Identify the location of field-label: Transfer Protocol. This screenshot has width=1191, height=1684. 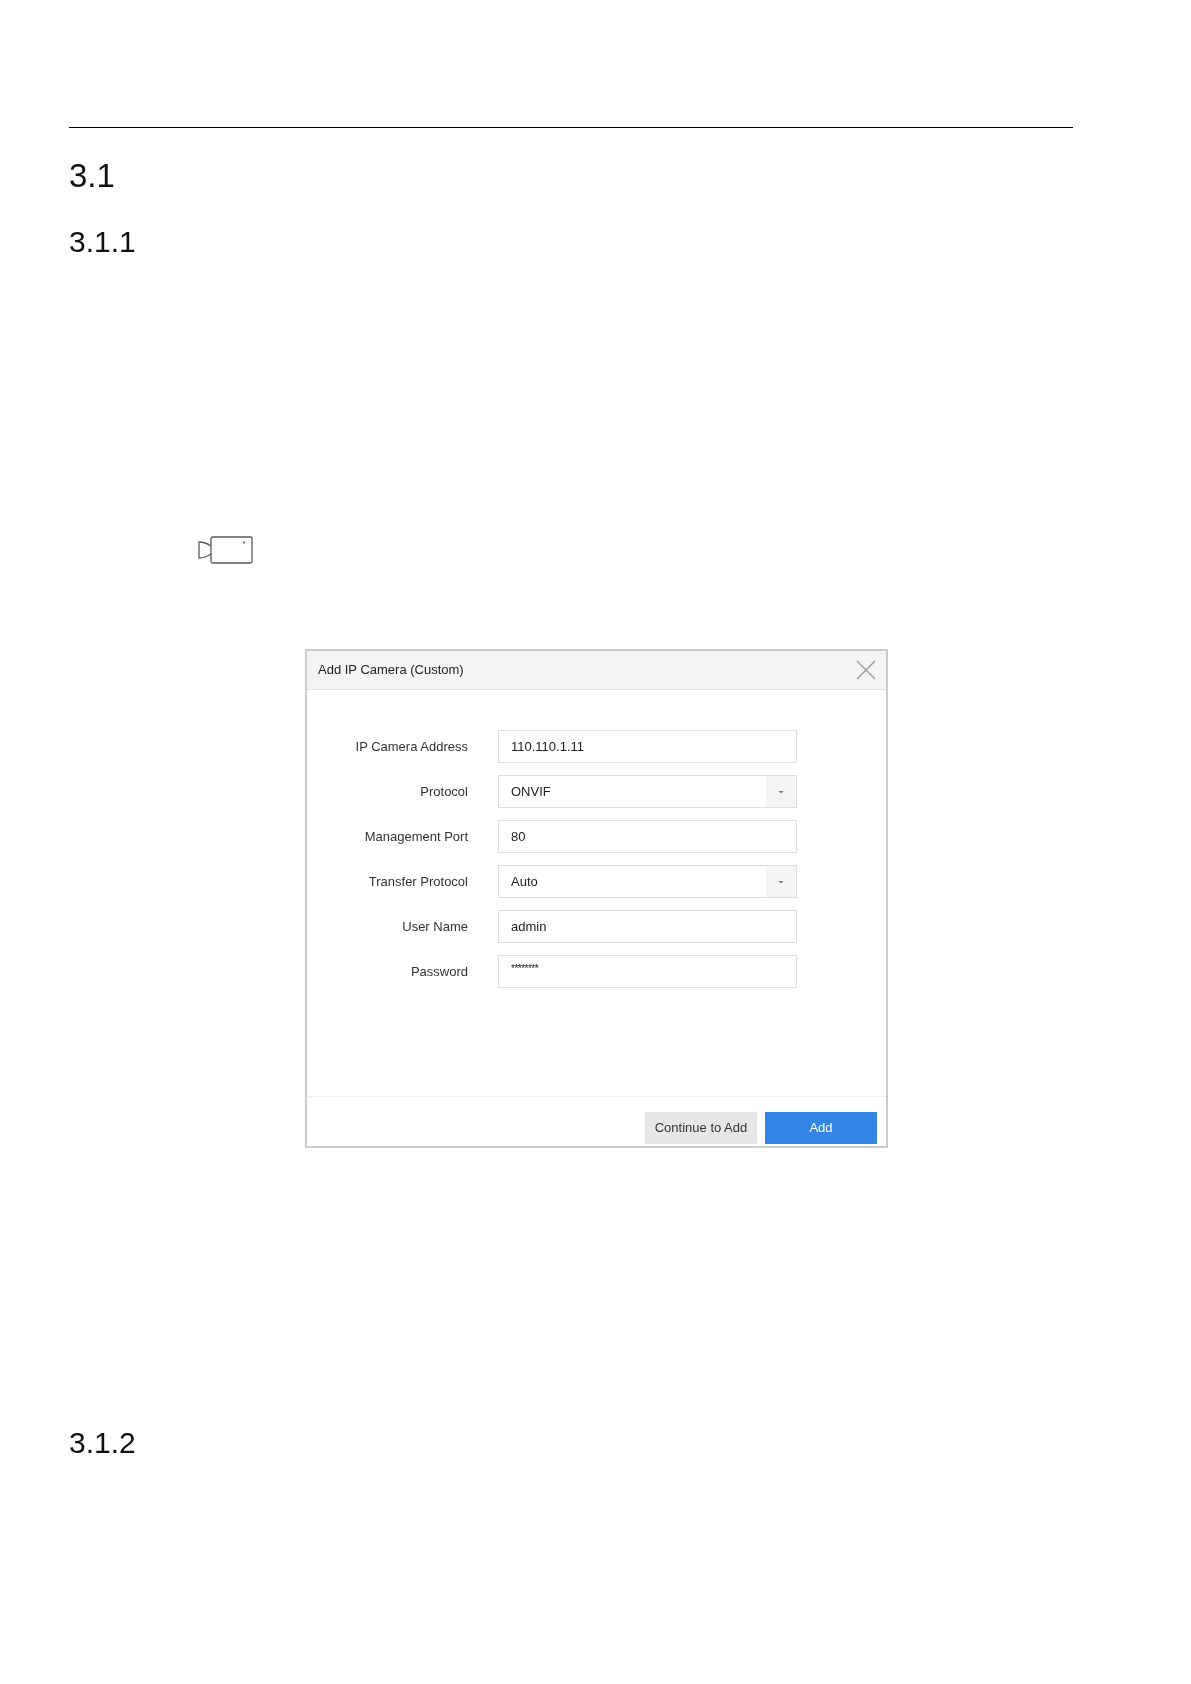
(417, 881).